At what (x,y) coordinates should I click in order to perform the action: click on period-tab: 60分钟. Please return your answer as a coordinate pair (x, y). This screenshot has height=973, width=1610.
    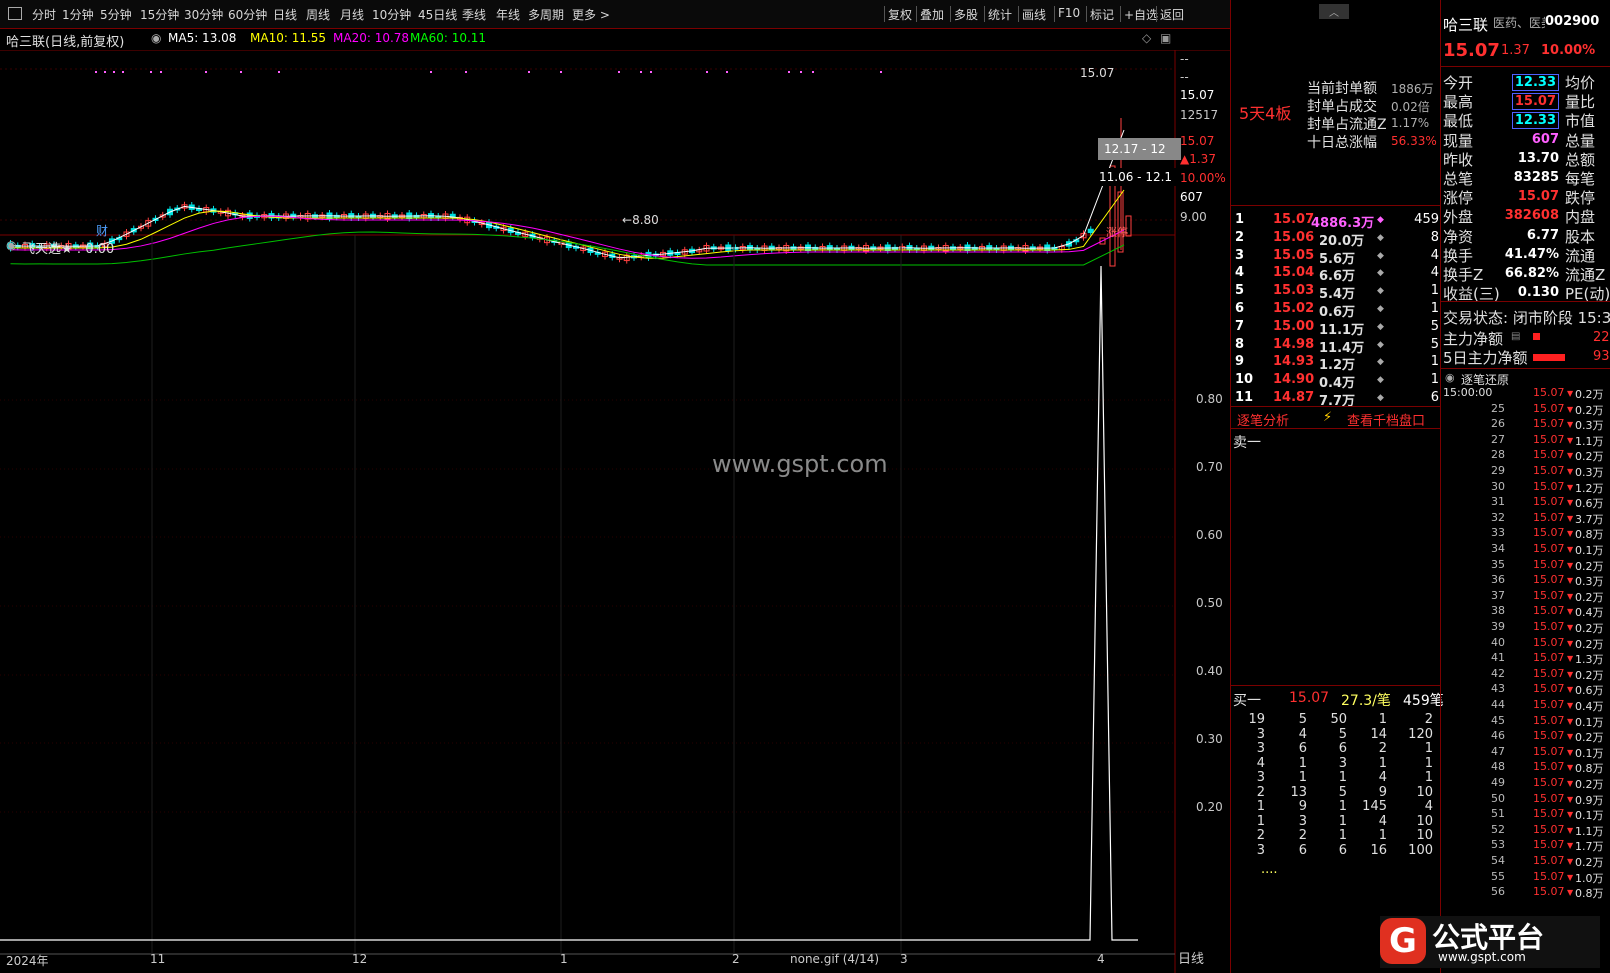
    Looking at the image, I should click on (247, 14).